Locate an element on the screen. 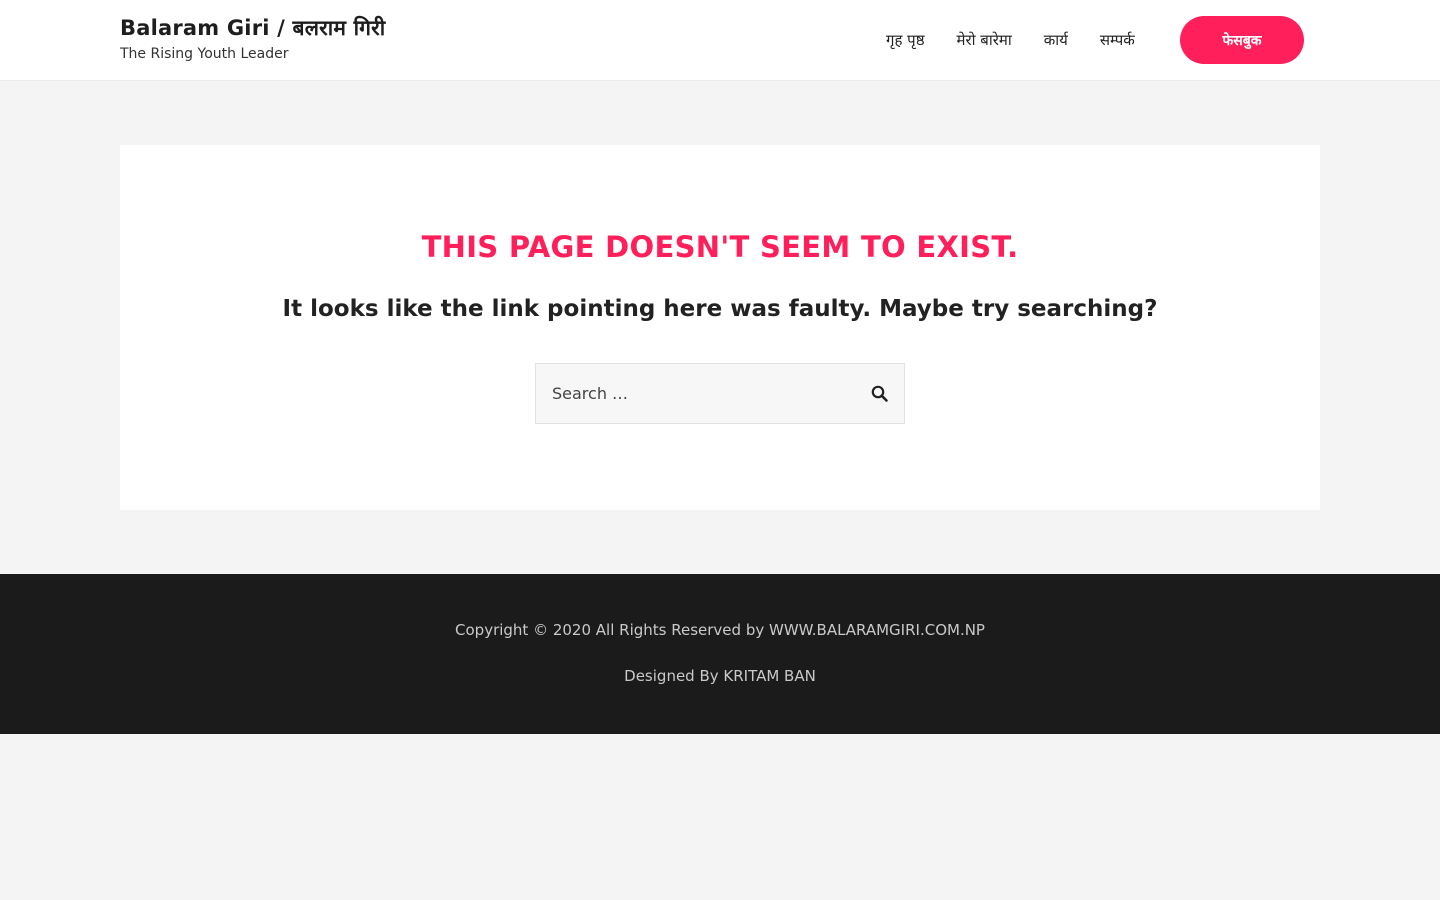 This screenshot has height=900, width=1440. nav-item-about: मेरो बारेमा is located at coordinates (984, 40).